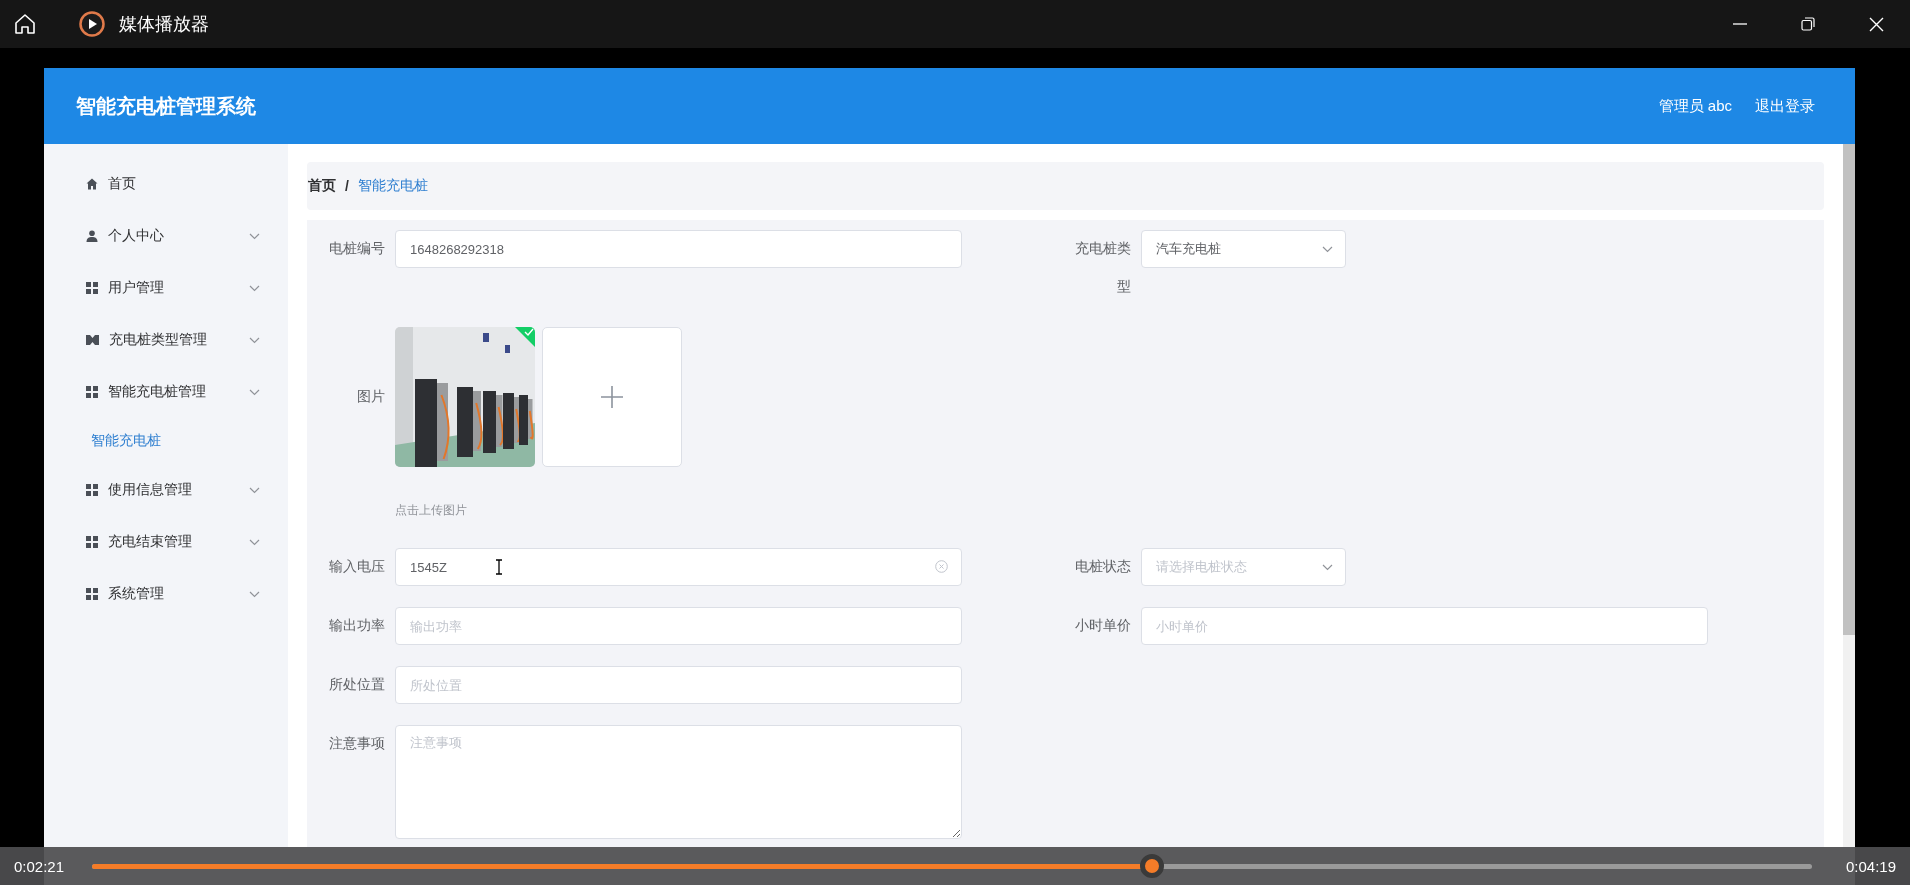 Image resolution: width=1910 pixels, height=885 pixels. Describe the element at coordinates (678, 685) in the screenshot. I see `input-field: 所处位置` at that location.